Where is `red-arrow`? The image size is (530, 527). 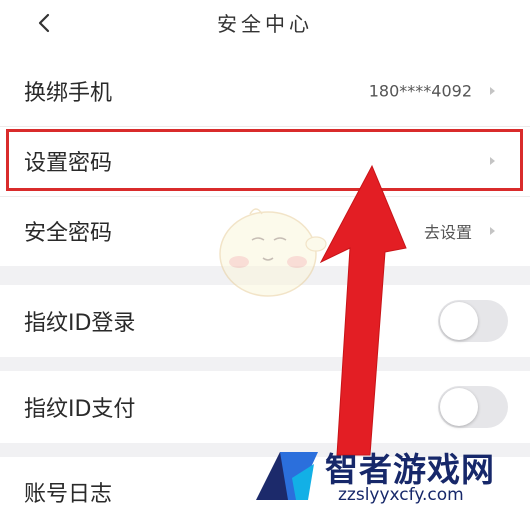
red-arrow is located at coordinates (363, 310).